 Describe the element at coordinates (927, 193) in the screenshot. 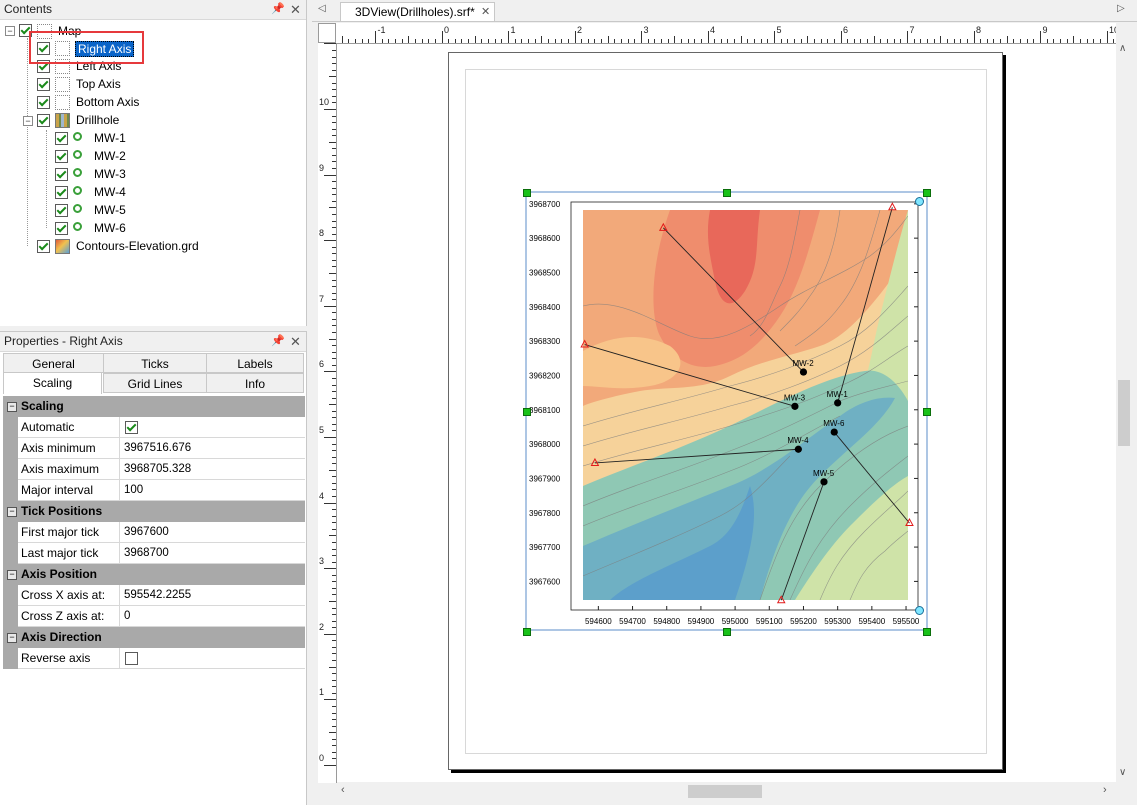

I see `resize-handle-ne` at that location.